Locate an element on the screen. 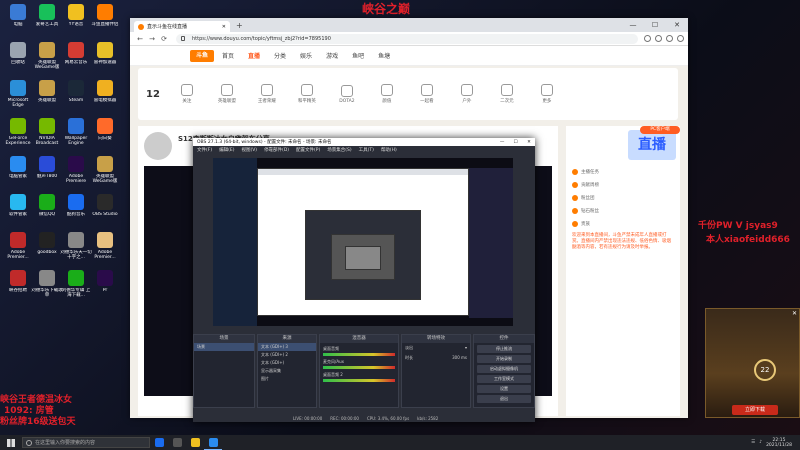  transition-duration: 时长 300 ms is located at coordinates (436, 358).